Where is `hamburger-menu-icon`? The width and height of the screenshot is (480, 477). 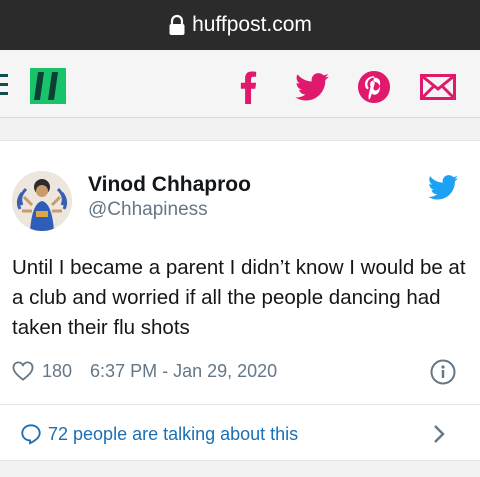 hamburger-menu-icon is located at coordinates (4, 85).